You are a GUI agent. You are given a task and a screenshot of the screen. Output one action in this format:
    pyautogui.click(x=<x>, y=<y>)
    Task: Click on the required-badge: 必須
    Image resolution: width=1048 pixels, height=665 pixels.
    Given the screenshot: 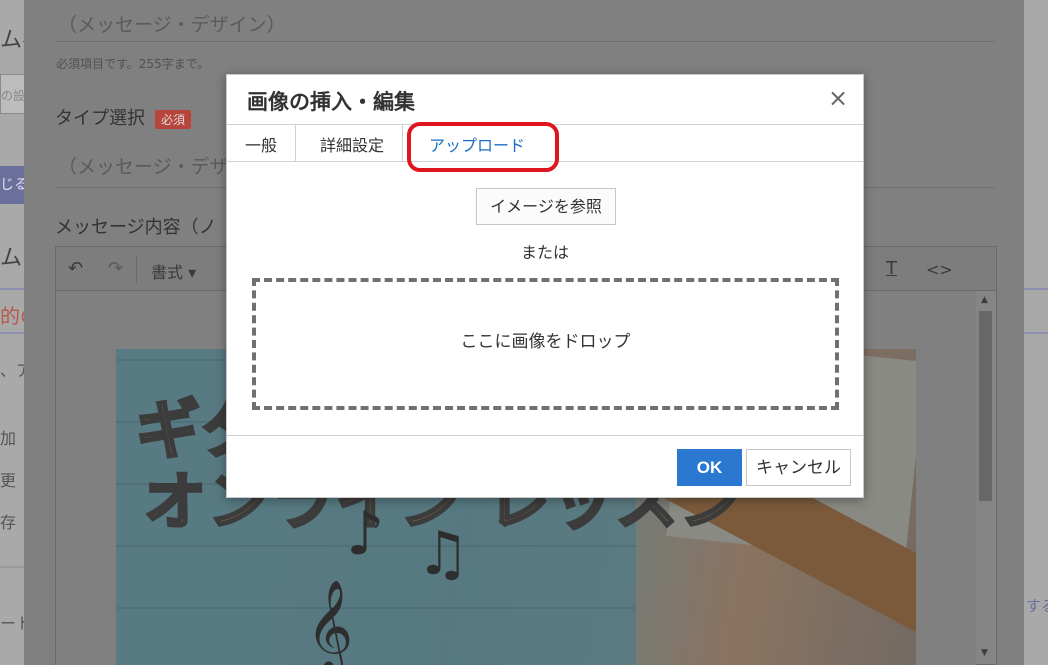 What is the action you would take?
    pyautogui.click(x=173, y=119)
    